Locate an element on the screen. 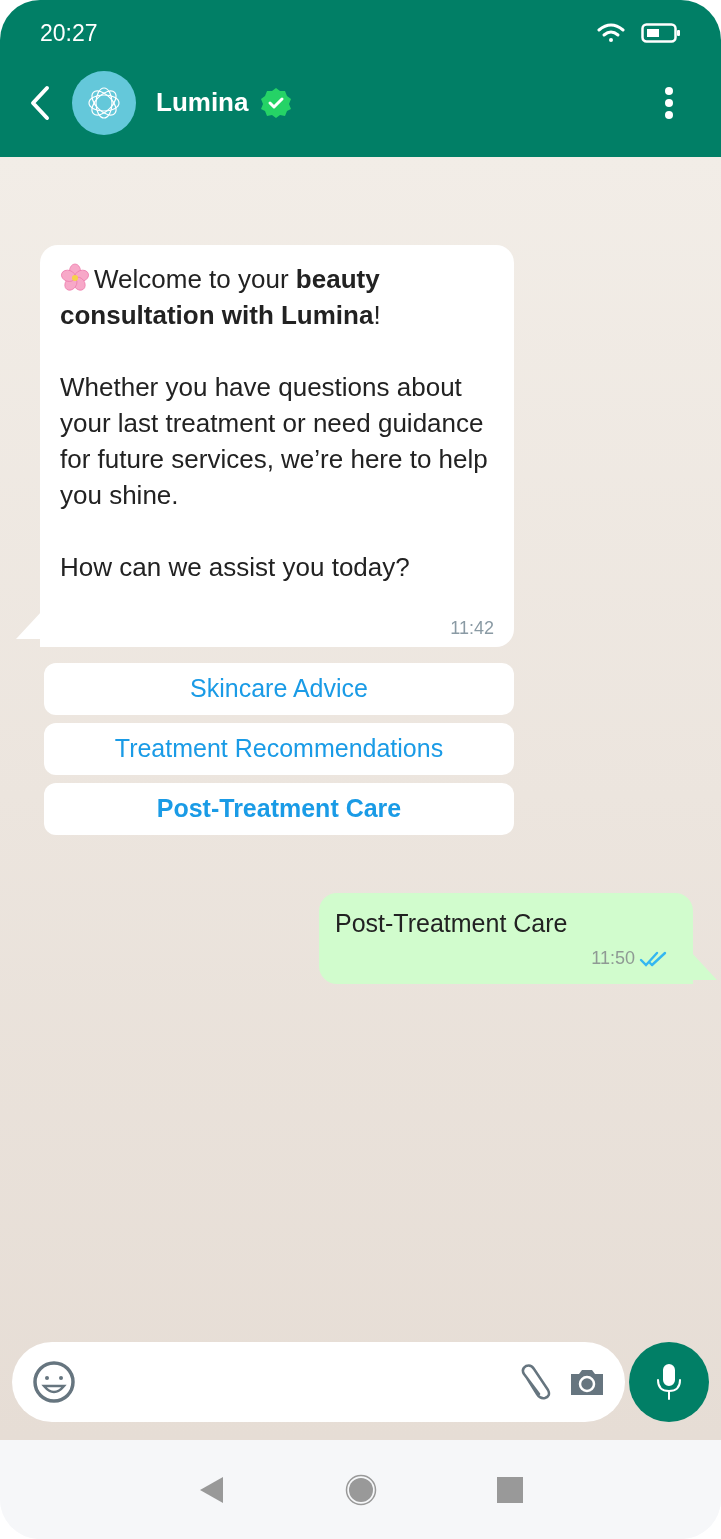  contact-name: Lumina is located at coordinates (202, 102).